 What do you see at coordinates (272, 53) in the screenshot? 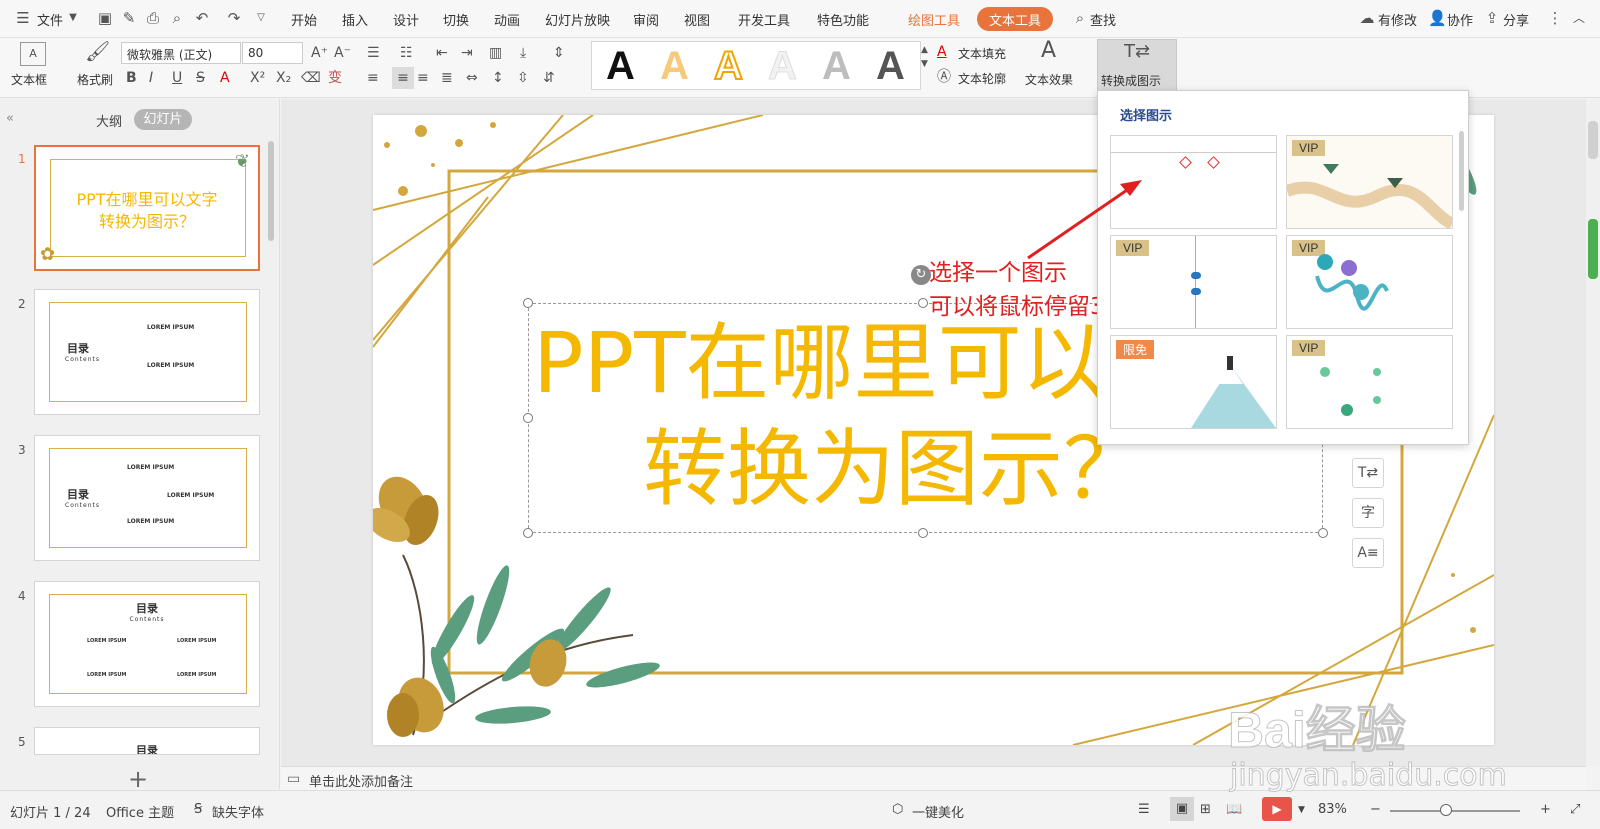
I see `font-size-select: 80` at bounding box center [272, 53].